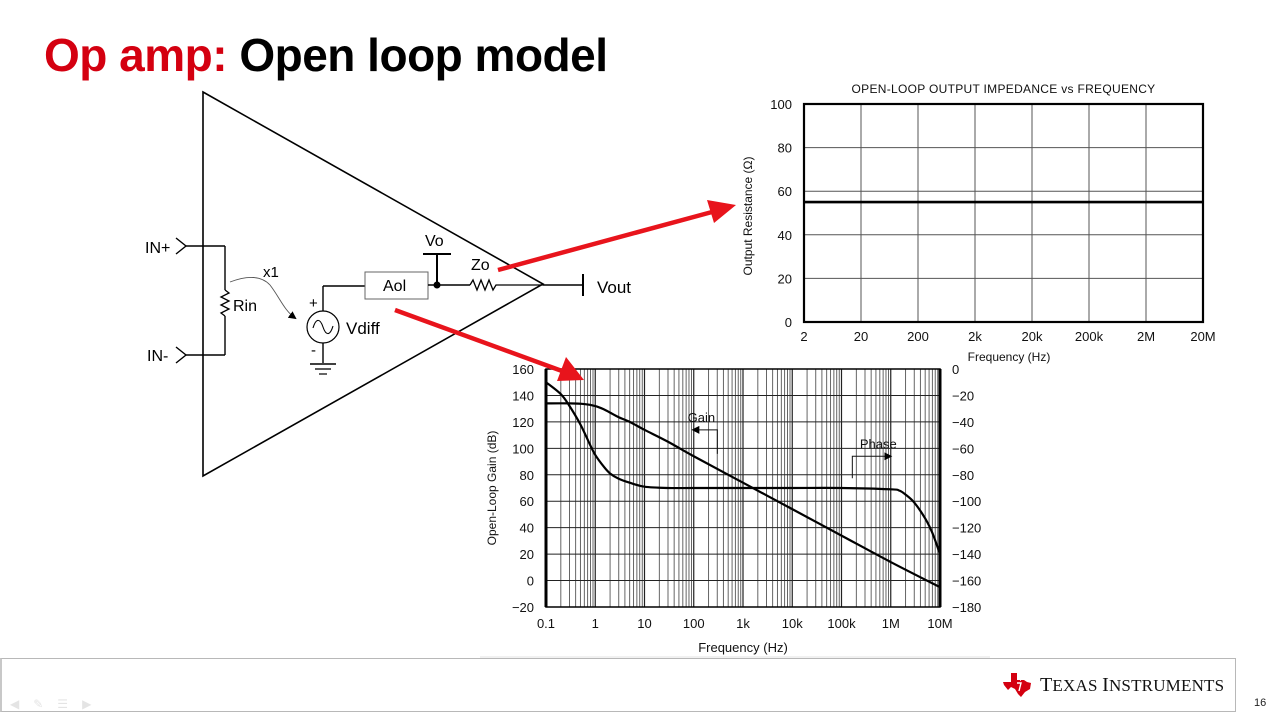 The height and width of the screenshot is (720, 1280). What do you see at coordinates (480, 265) in the screenshot?
I see `label-zo: Zo` at bounding box center [480, 265].